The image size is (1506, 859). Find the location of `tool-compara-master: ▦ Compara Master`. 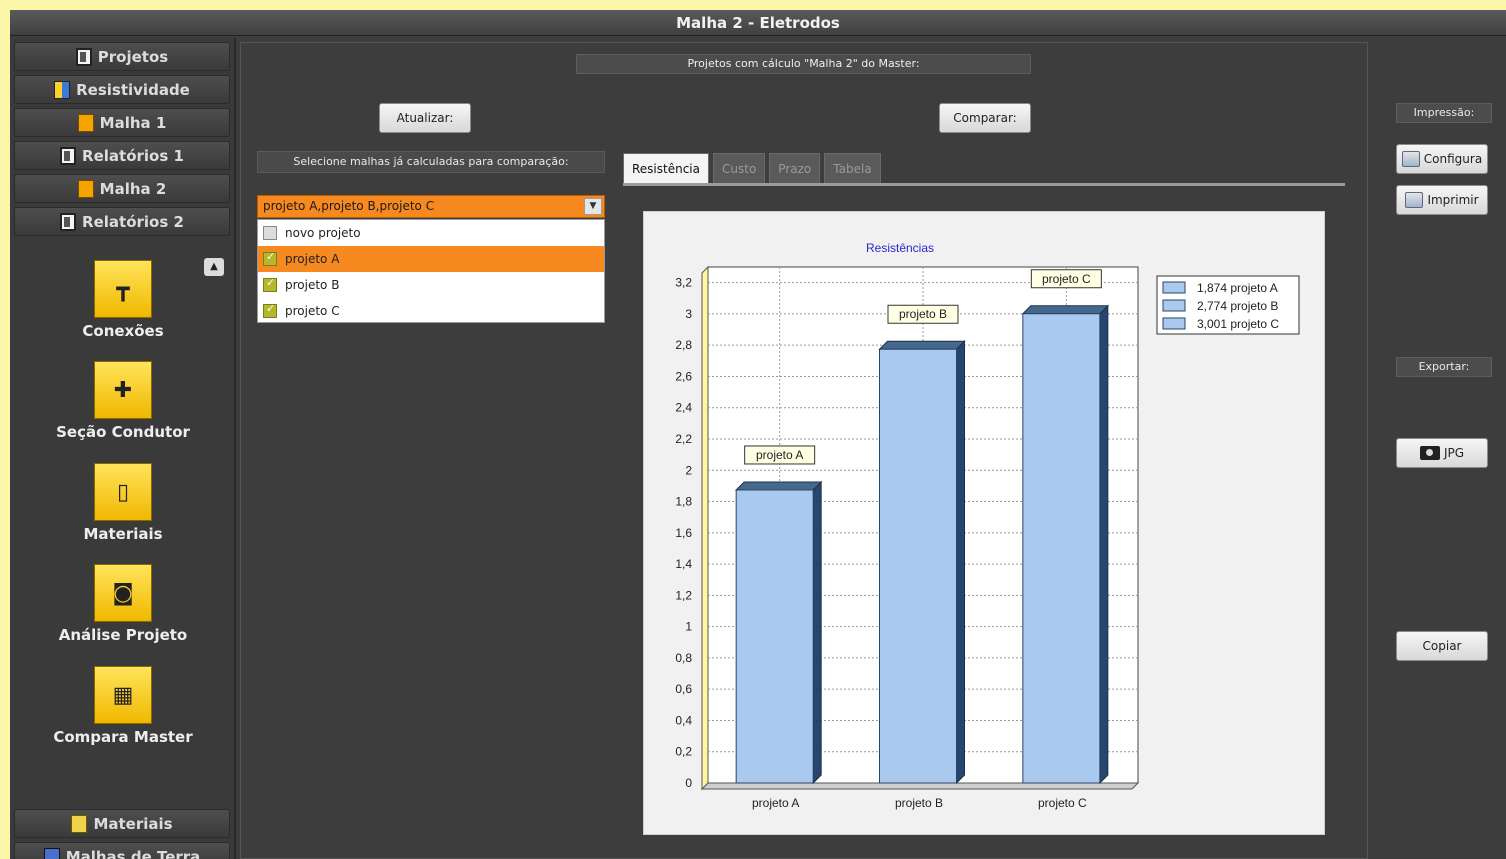

tool-compara-master: ▦ Compara Master is located at coordinates (123, 706).